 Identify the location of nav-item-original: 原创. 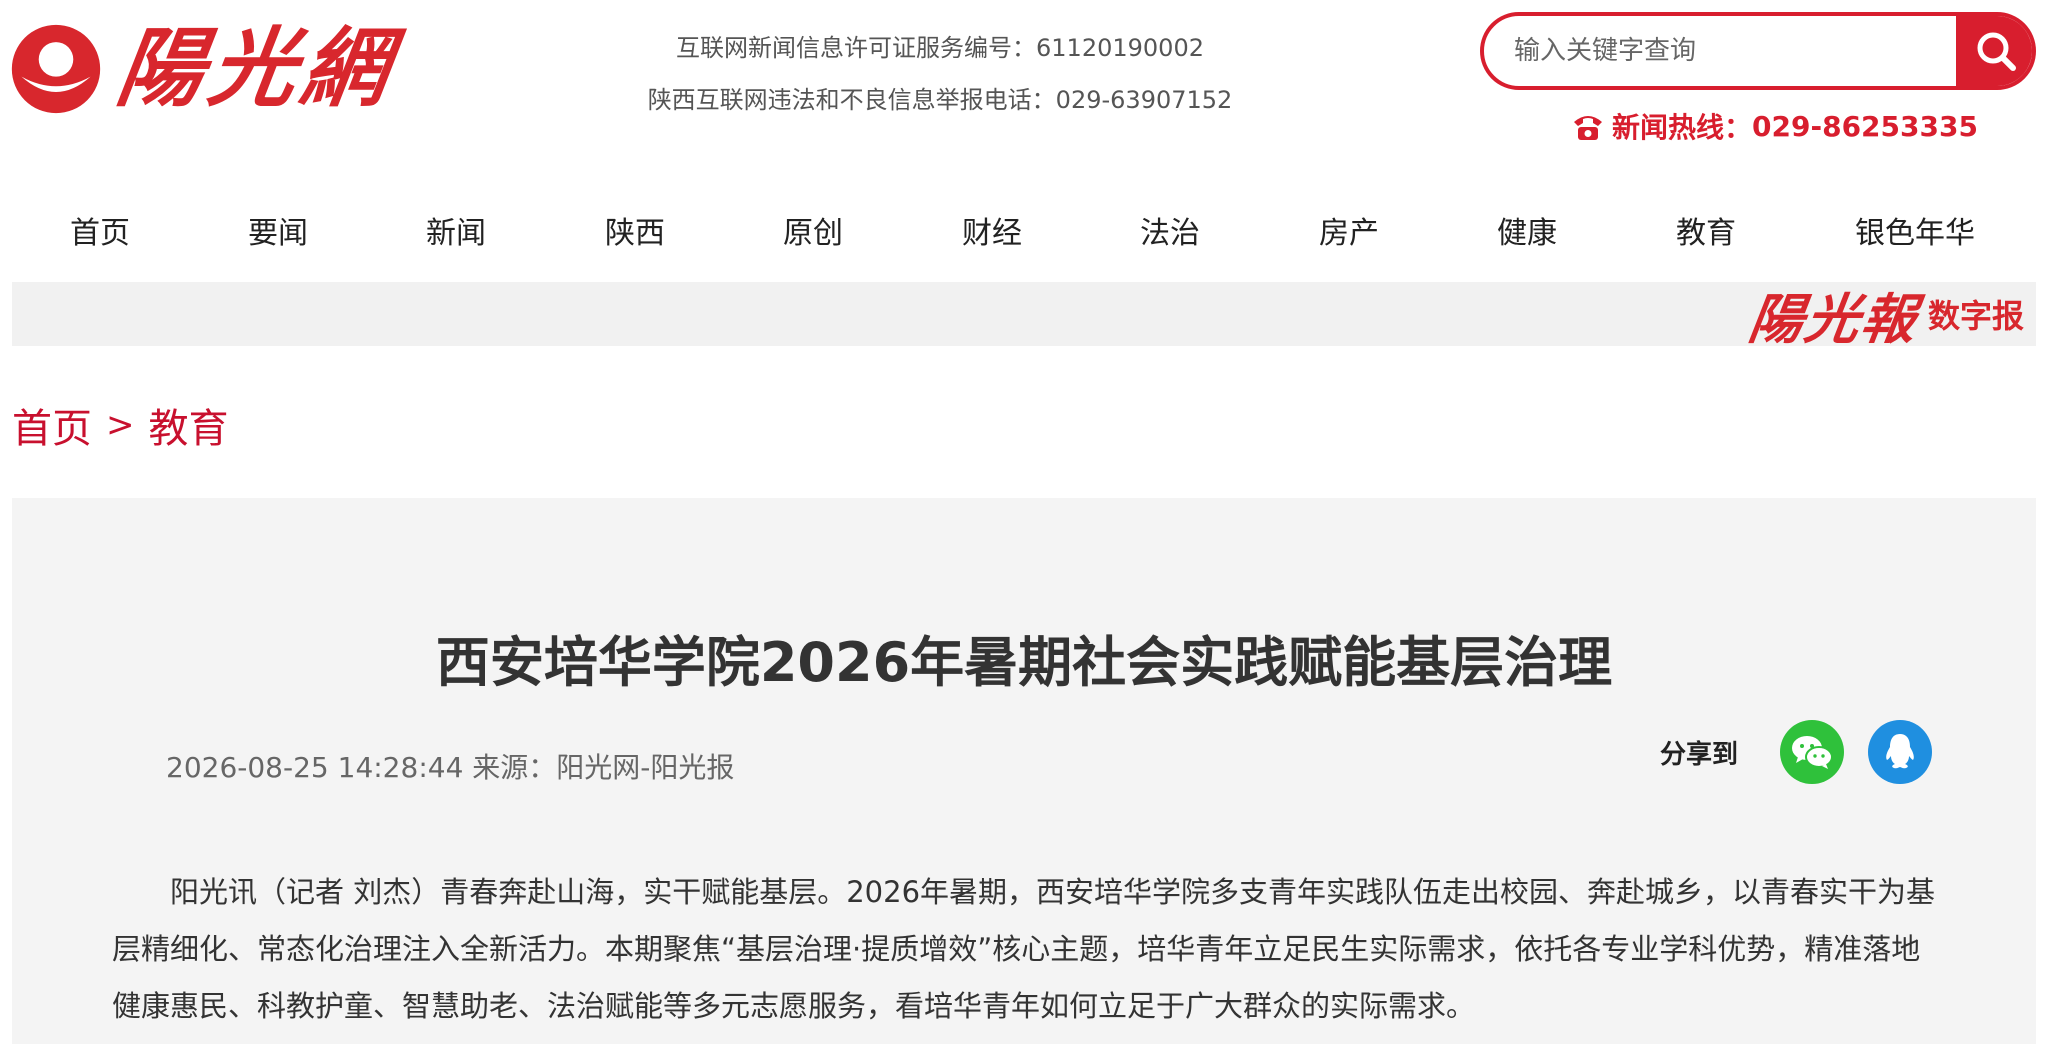
(813, 234).